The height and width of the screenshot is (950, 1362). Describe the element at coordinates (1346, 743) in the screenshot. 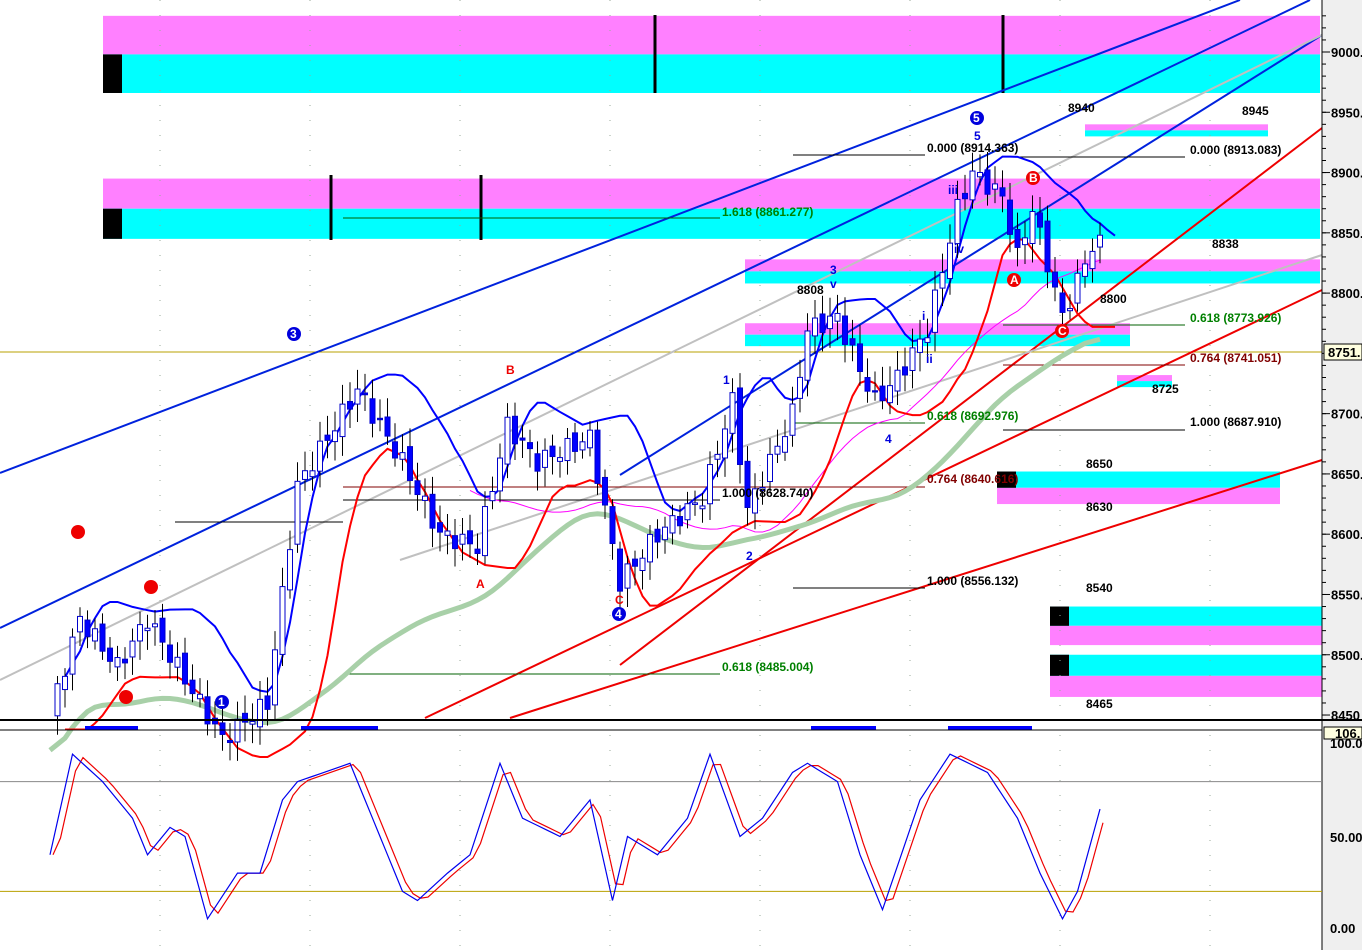

I see `svg-text: 100.0` at that location.